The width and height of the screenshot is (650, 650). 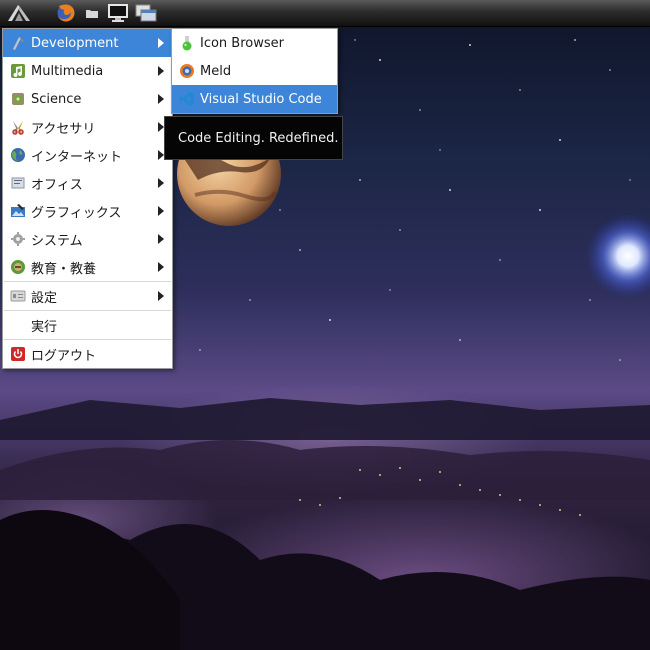 I want to click on start-menu-button, so click(x=19, y=13).